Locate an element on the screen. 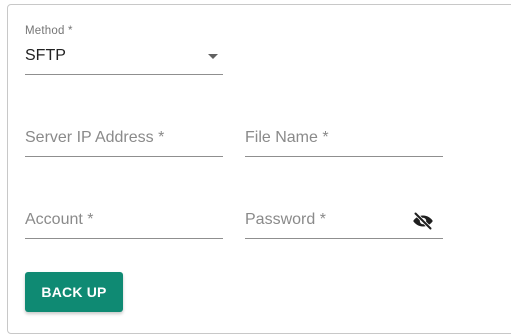 This screenshot has width=511, height=334. eye-off-icon is located at coordinates (423, 221).